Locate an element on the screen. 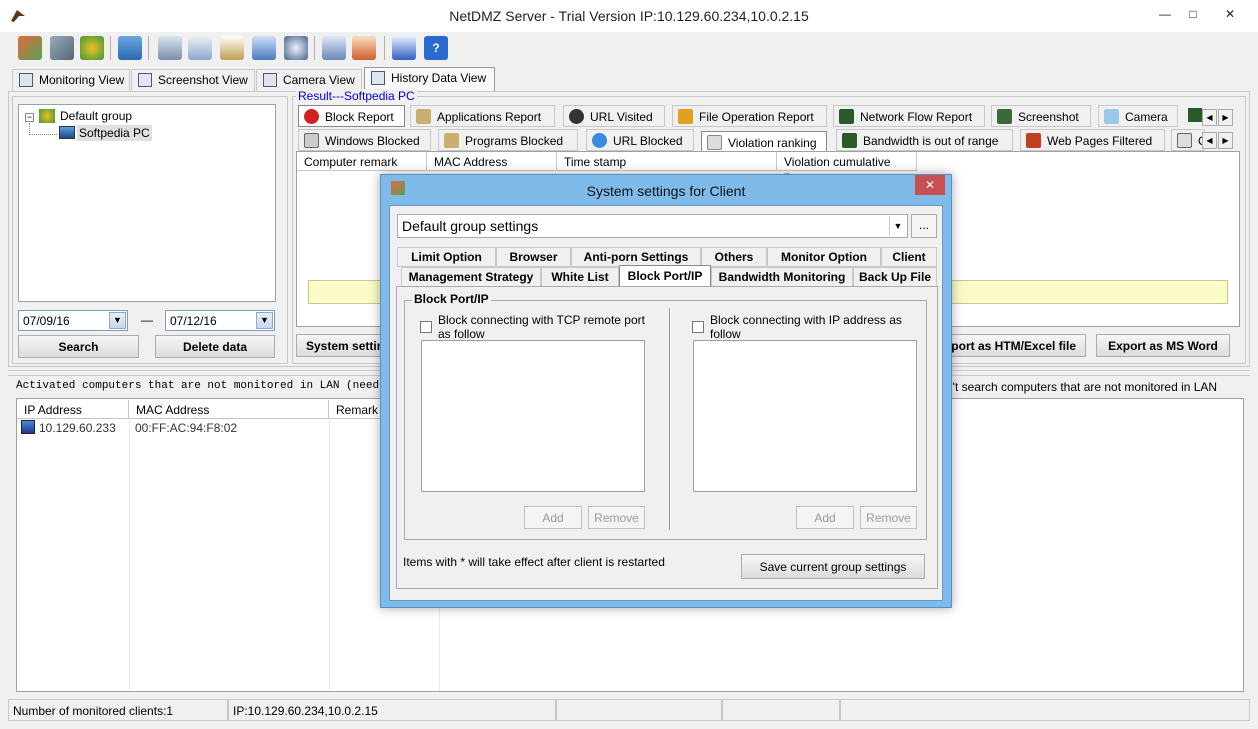  group-tree: − Default group Softpedia PC is located at coordinates (147, 203).